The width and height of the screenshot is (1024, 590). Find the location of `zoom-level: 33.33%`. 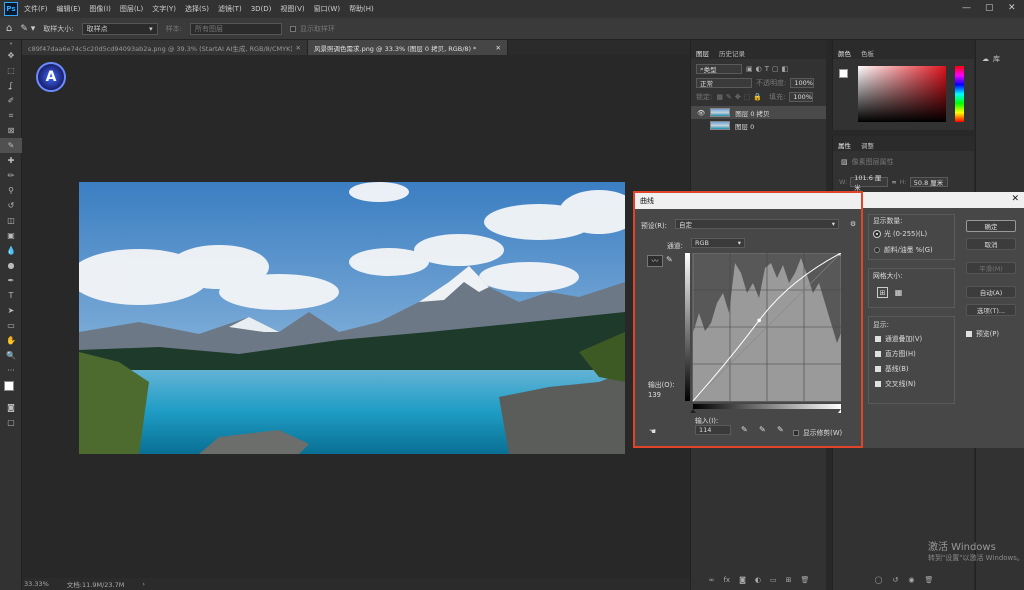

zoom-level: 33.33% is located at coordinates (36, 584).